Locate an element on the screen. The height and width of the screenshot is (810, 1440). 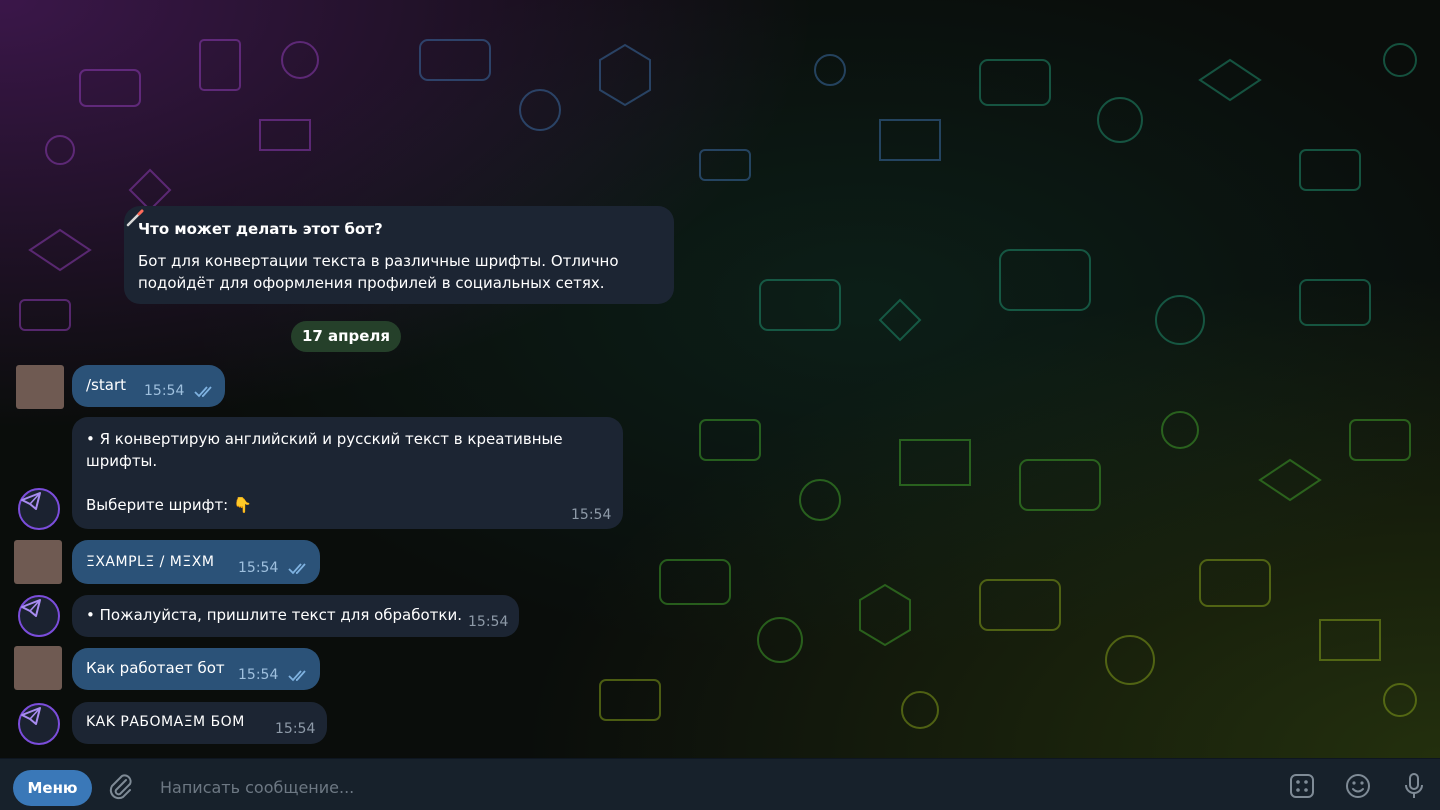
message-outgoing: /start 15:54 is located at coordinates (148, 386).